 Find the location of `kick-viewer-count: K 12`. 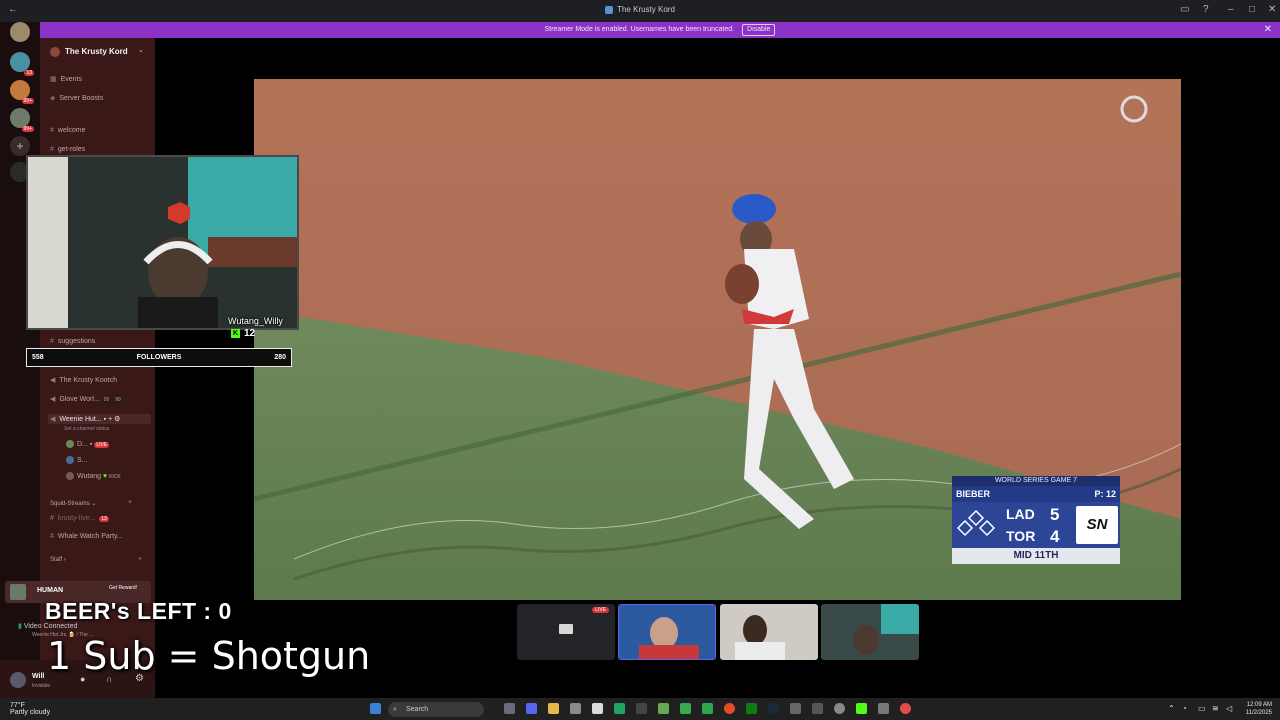

kick-viewer-count: K 12 is located at coordinates (243, 333).